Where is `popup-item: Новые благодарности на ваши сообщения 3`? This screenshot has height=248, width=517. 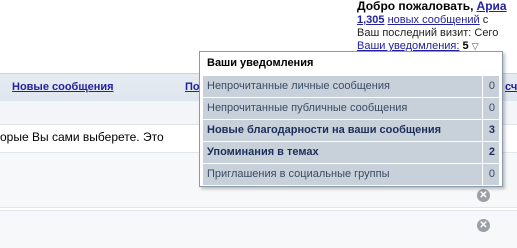
popup-item: Новые благодарности на ваши сообщения 3 is located at coordinates (351, 130).